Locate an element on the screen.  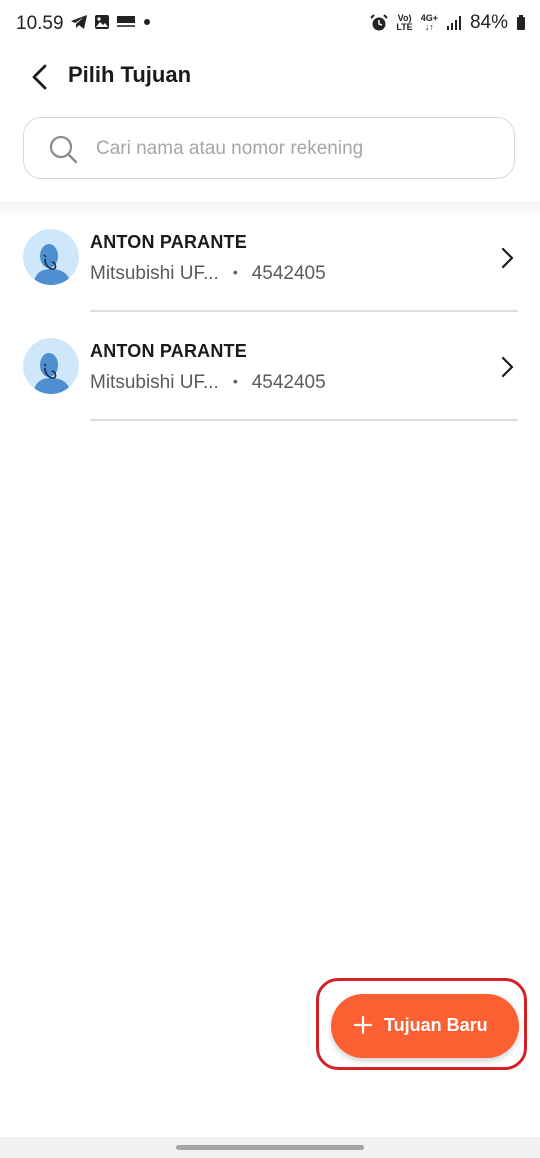
new-recipient-button: Tujuan Baru is located at coordinates (425, 1026).